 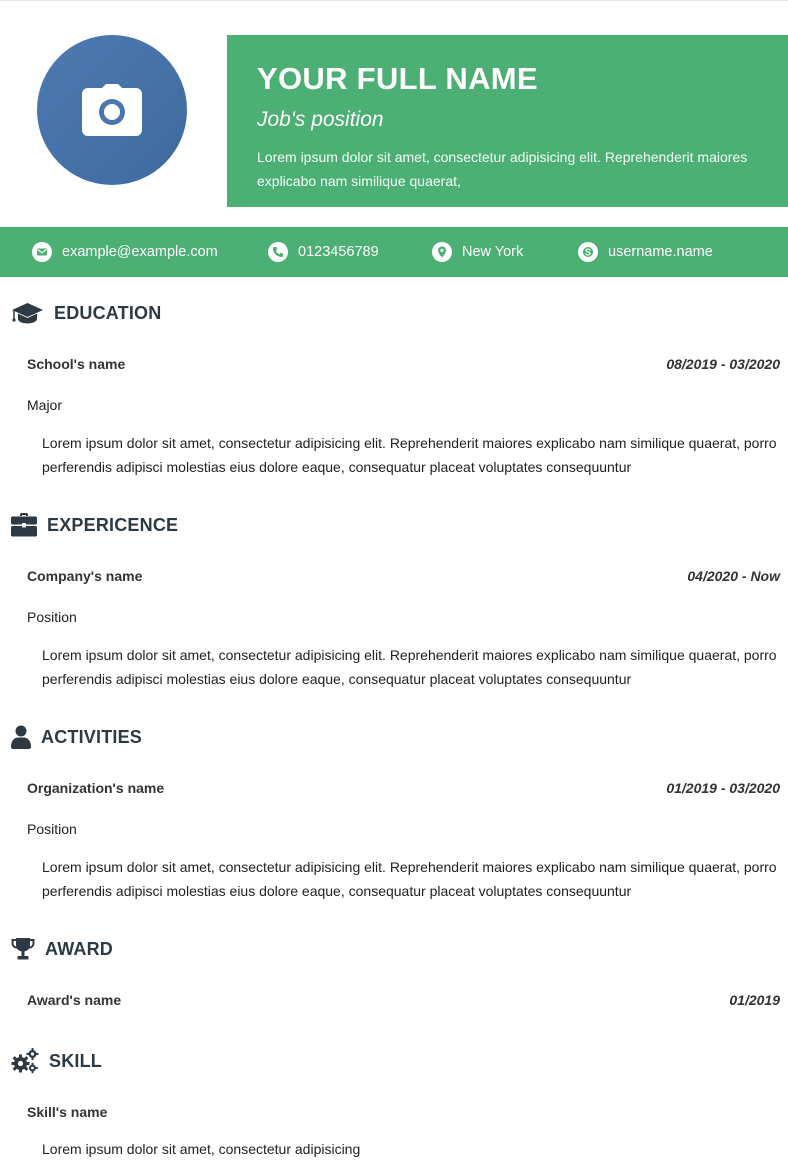 What do you see at coordinates (96, 788) in the screenshot?
I see `organization-name: Organization's name` at bounding box center [96, 788].